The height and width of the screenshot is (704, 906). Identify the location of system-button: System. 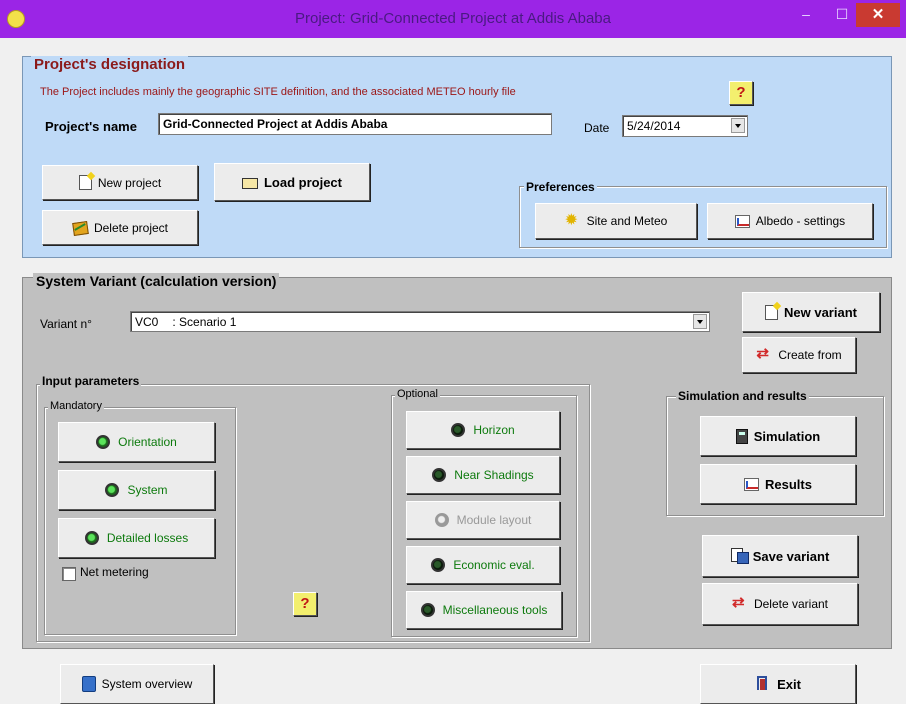
(136, 490).